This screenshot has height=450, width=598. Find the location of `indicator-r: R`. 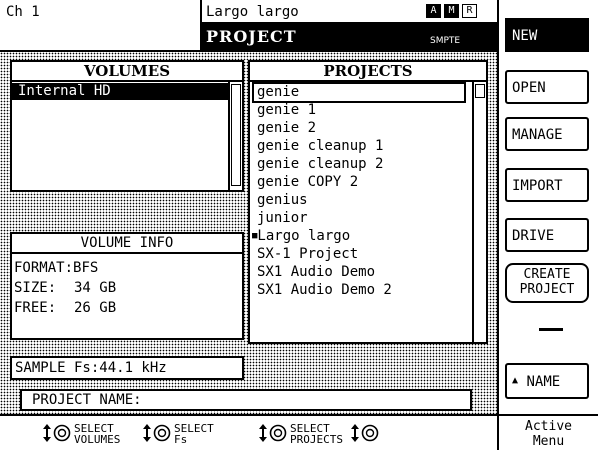

indicator-r: R is located at coordinates (469, 11).